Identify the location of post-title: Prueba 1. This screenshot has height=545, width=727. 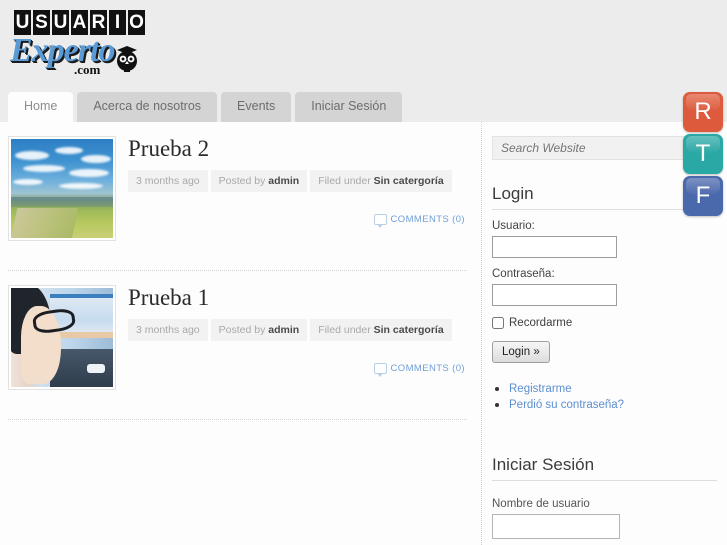
(297, 297).